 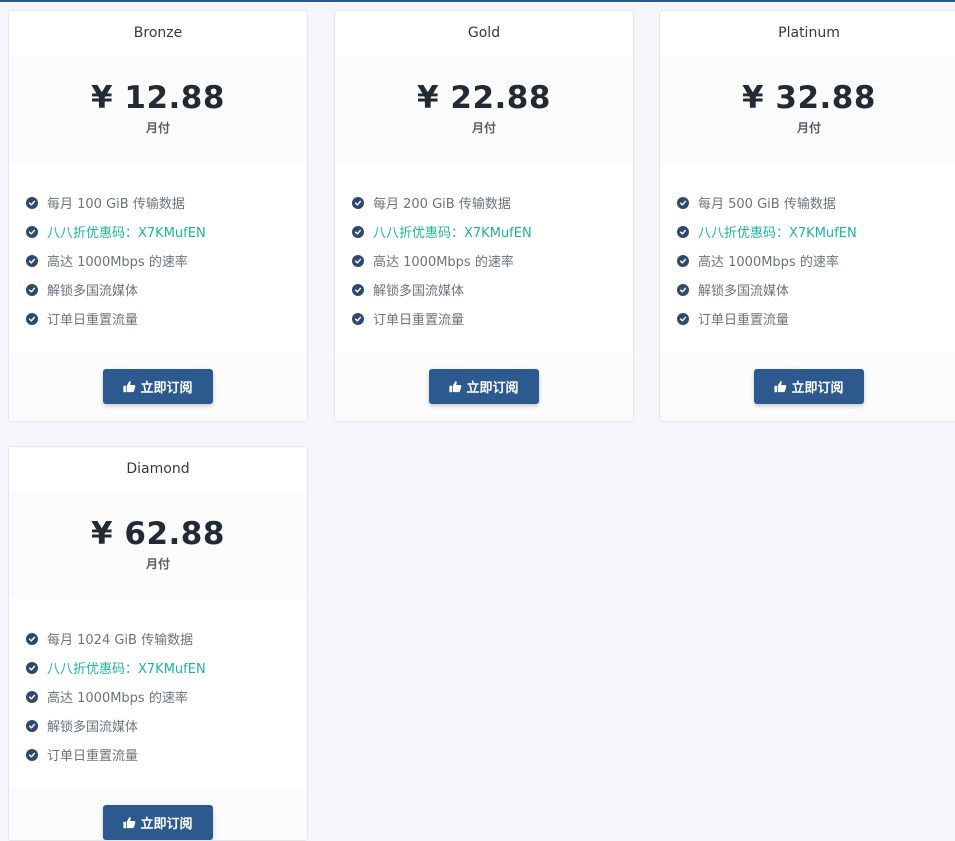 What do you see at coordinates (809, 33) in the screenshot?
I see `plan-name: Platinum` at bounding box center [809, 33].